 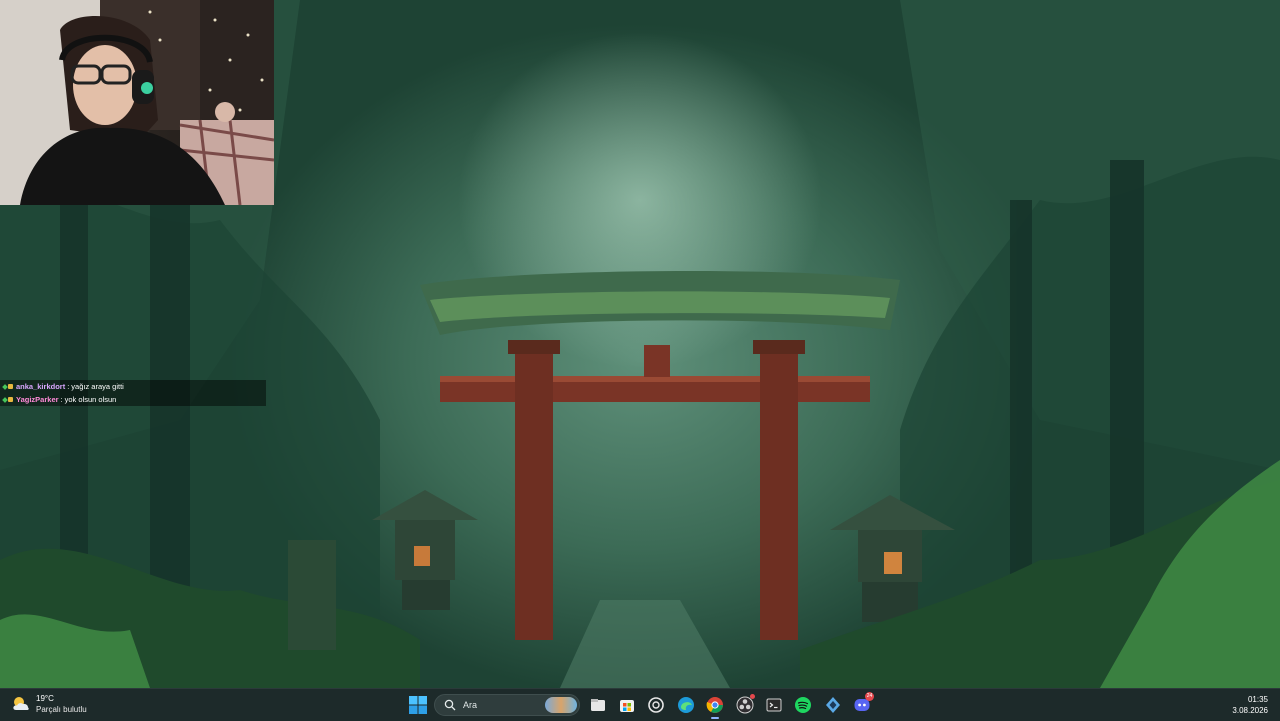 What do you see at coordinates (561, 705) in the screenshot?
I see `search-highlight-image` at bounding box center [561, 705].